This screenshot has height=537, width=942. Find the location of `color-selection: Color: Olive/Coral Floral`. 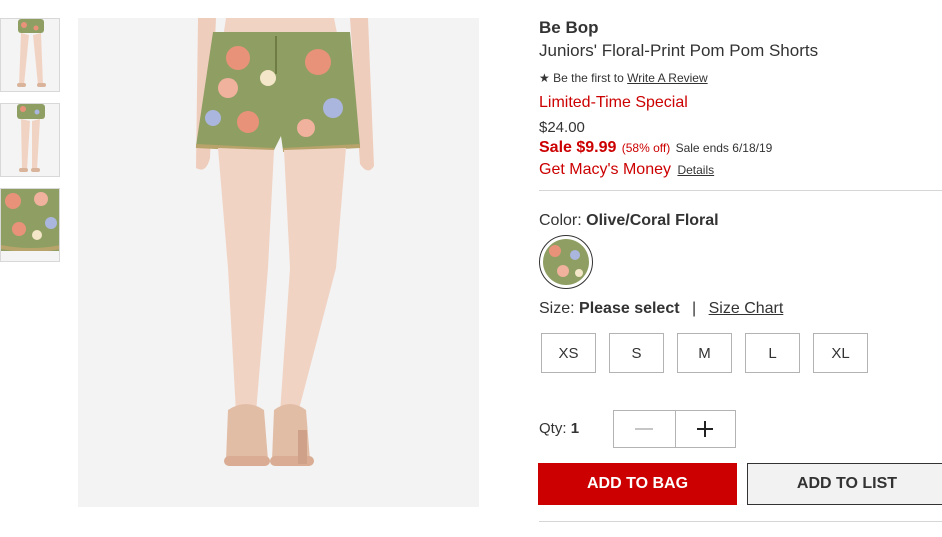

color-selection: Color: Olive/Coral Floral is located at coordinates (629, 221).